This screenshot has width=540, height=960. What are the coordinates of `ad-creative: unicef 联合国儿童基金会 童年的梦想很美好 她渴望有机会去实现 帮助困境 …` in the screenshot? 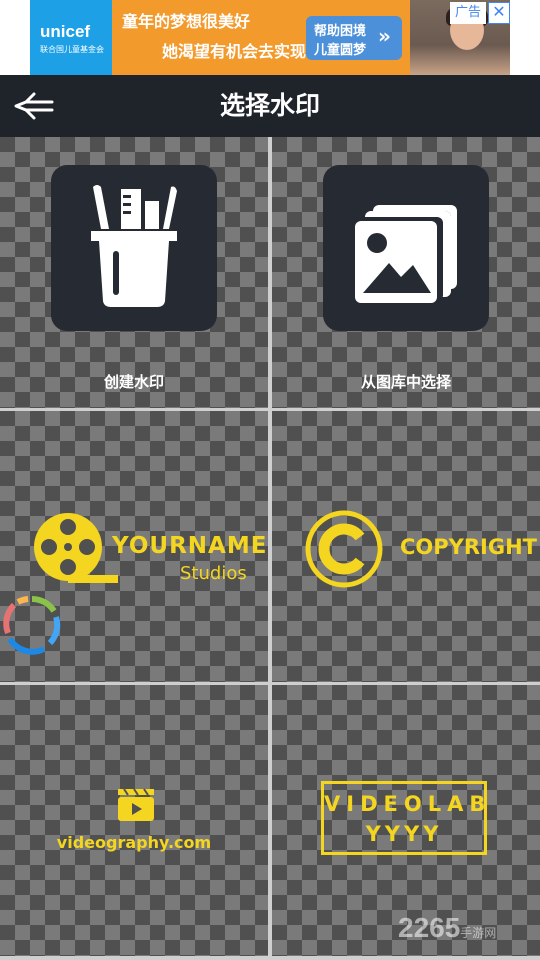 It's located at (270, 37).